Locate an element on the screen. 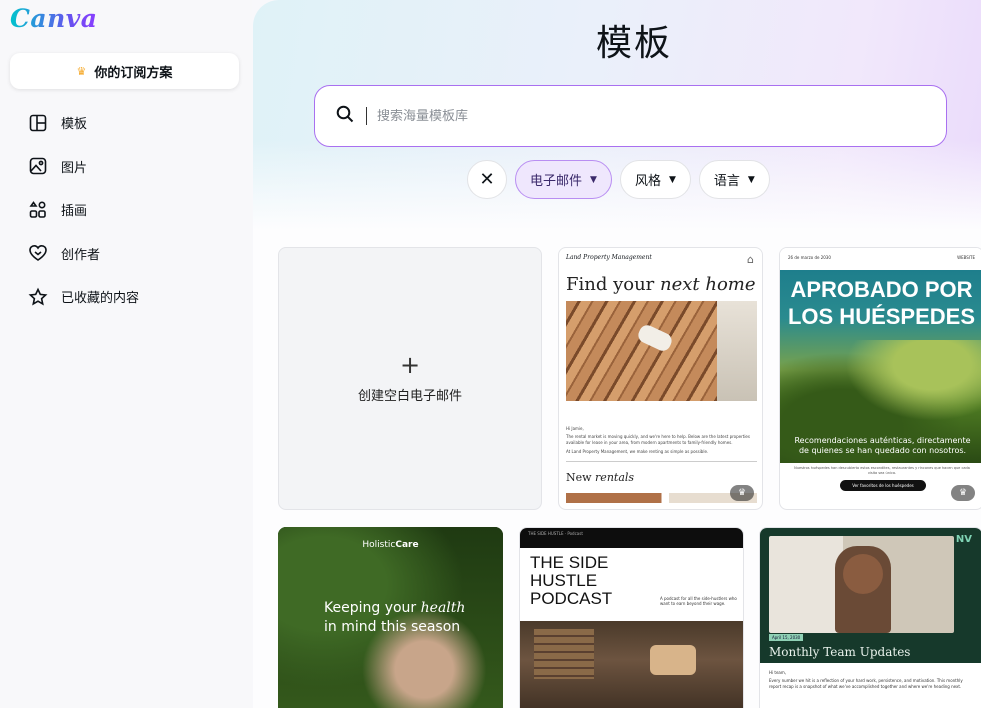 This screenshot has height=708, width=981. star-icon is located at coordinates (38, 297).